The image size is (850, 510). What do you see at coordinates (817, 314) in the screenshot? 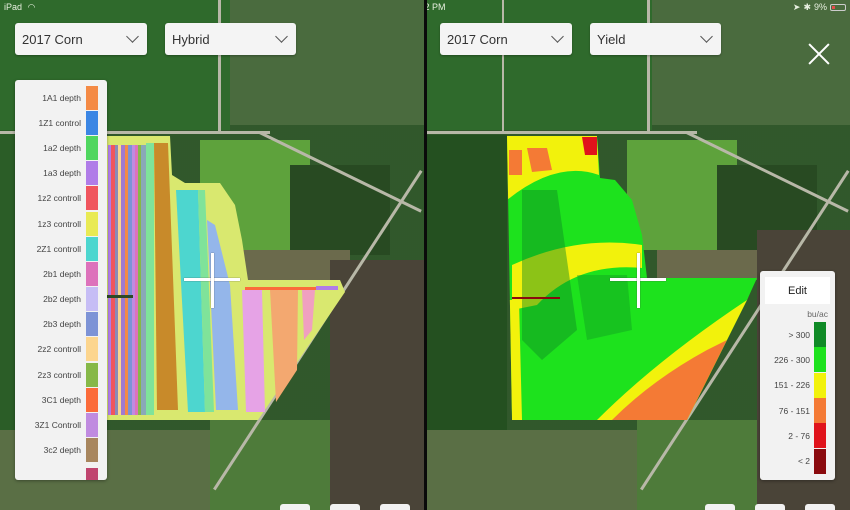
I see `legend-unit: bu/ac` at bounding box center [817, 314].